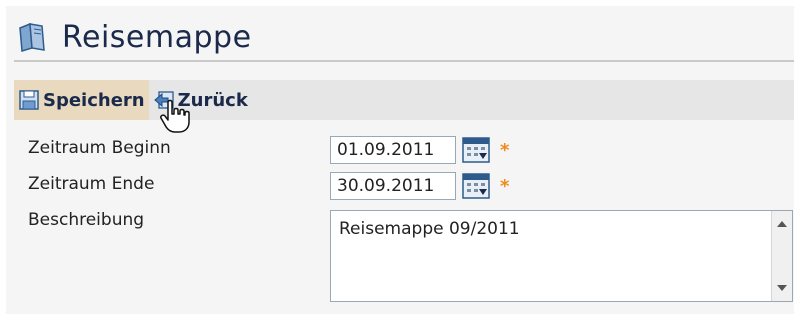 This screenshot has height=320, width=800. What do you see at coordinates (393, 150) in the screenshot?
I see `start-date-input: 01.09.2011` at bounding box center [393, 150].